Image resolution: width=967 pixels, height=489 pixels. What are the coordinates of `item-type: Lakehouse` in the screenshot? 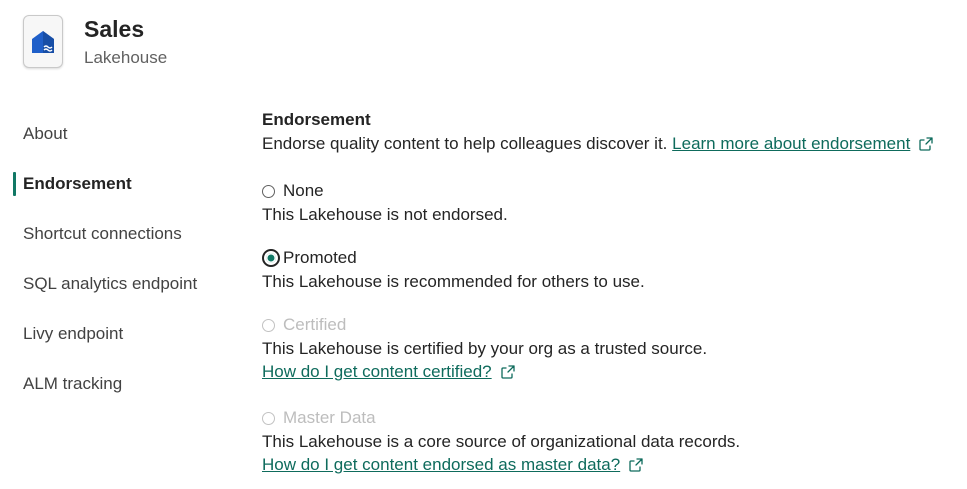 It's located at (126, 57).